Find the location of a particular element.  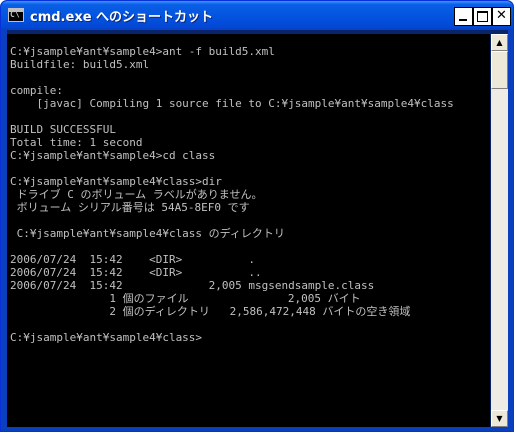

console-line: C:¥jsample¥ant¥sample4¥class のディレクトリ is located at coordinates (147, 233).